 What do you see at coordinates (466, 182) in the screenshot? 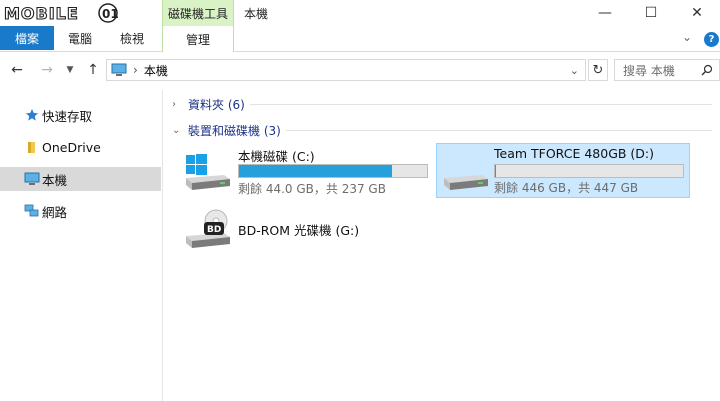
I see `hard-drive-icon` at bounding box center [466, 182].